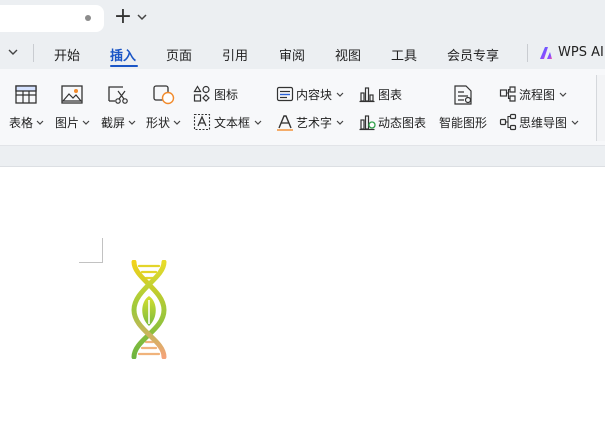 The width and height of the screenshot is (605, 447). I want to click on menu-tab-review: 审阅, so click(292, 54).